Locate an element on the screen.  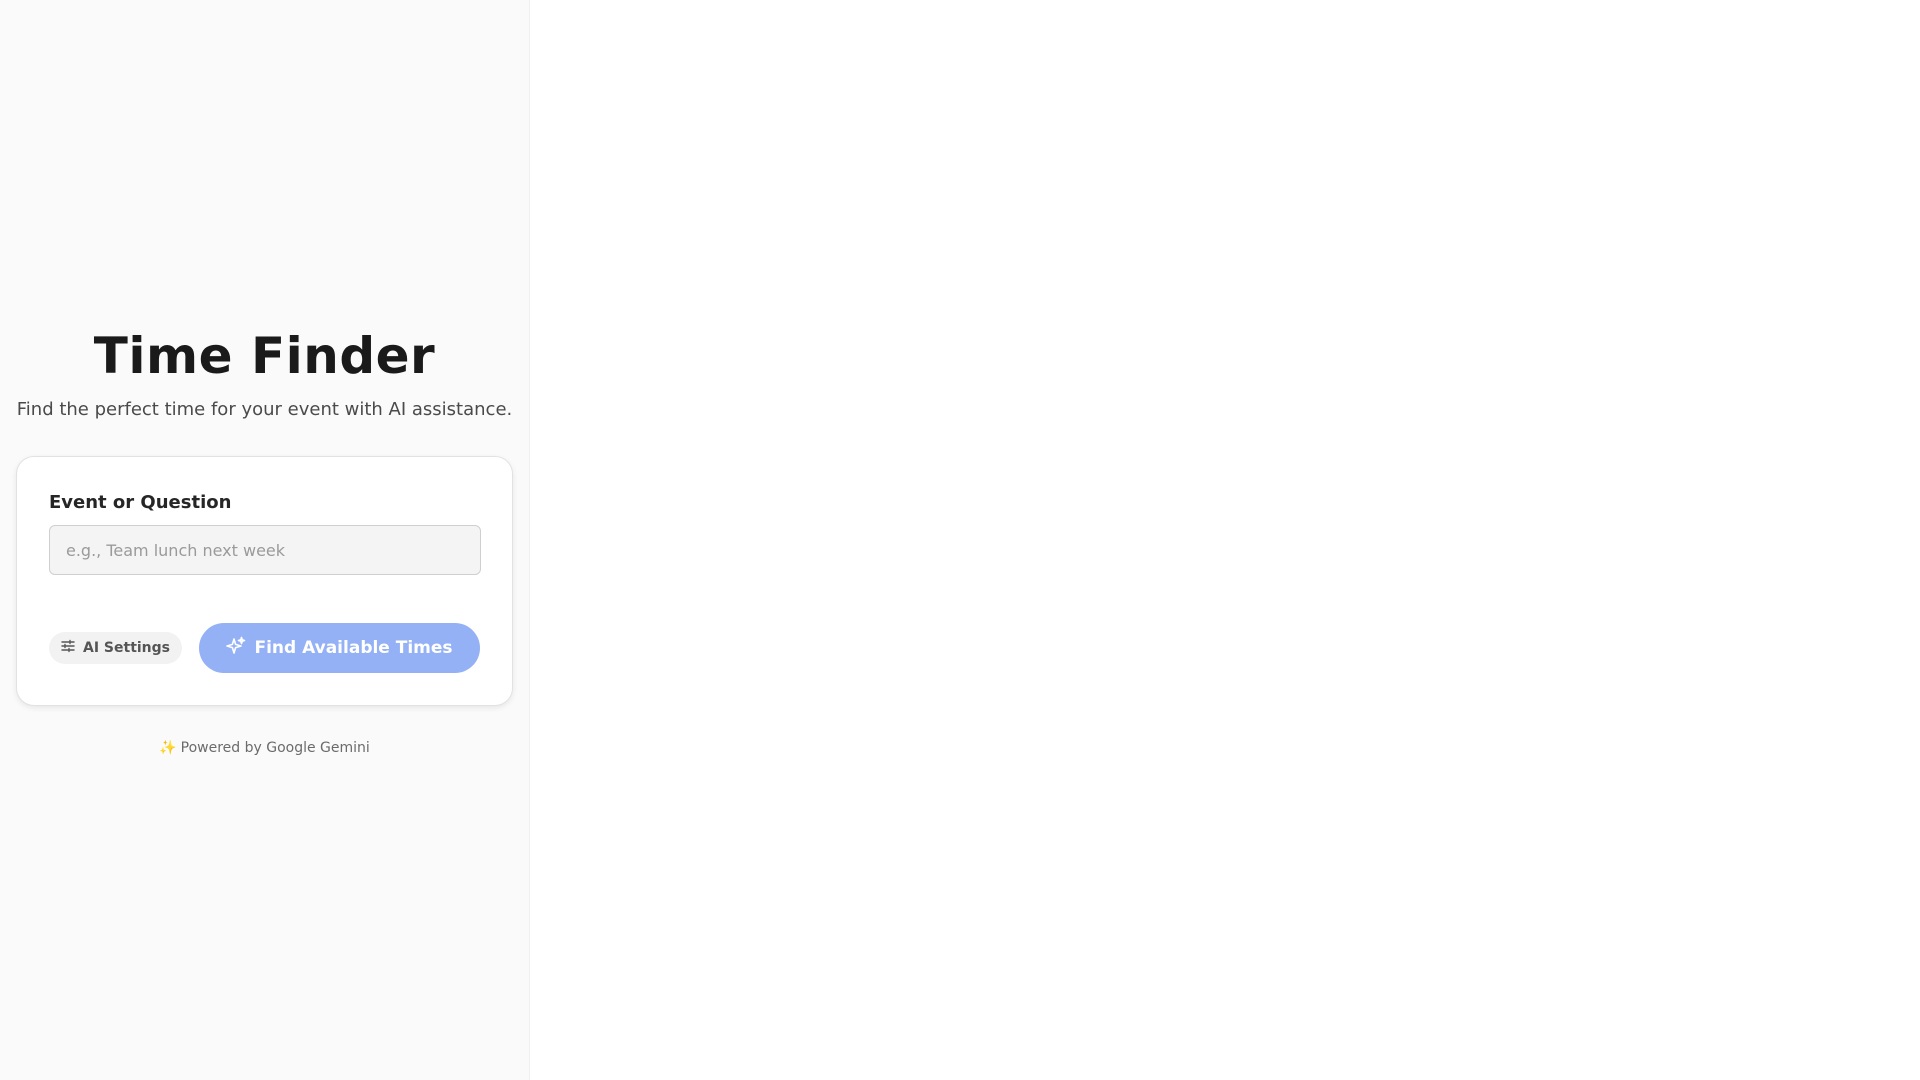
event-input is located at coordinates (265, 550).